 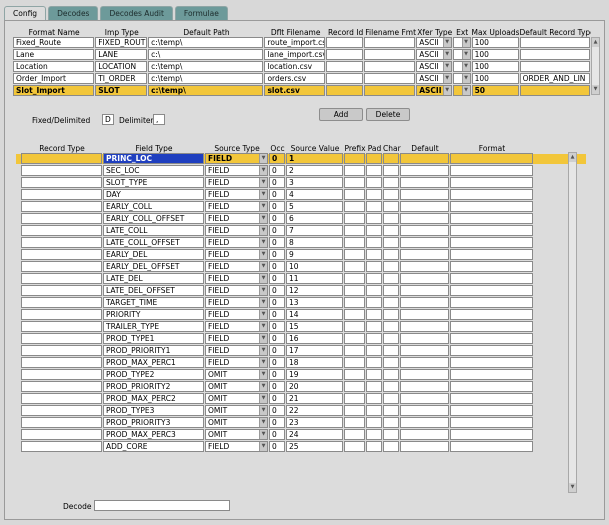 I want to click on field-cell-field-type: EARLY_COLL_OFFSET, so click(x=153, y=218).